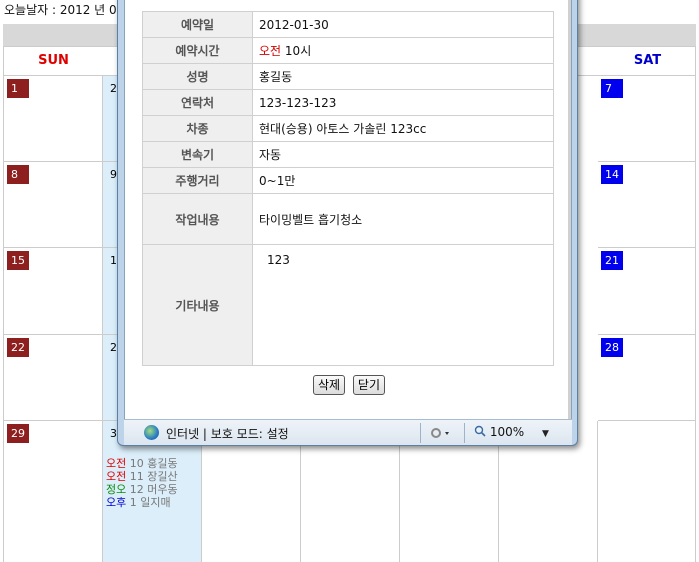  What do you see at coordinates (403, 76) in the screenshot?
I see `field-value: 홍길동` at bounding box center [403, 76].